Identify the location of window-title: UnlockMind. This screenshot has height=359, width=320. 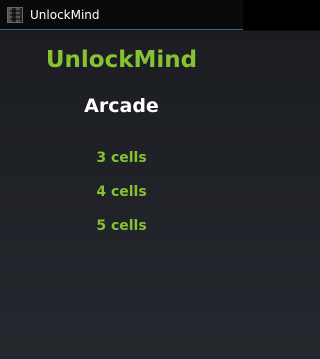
(65, 15).